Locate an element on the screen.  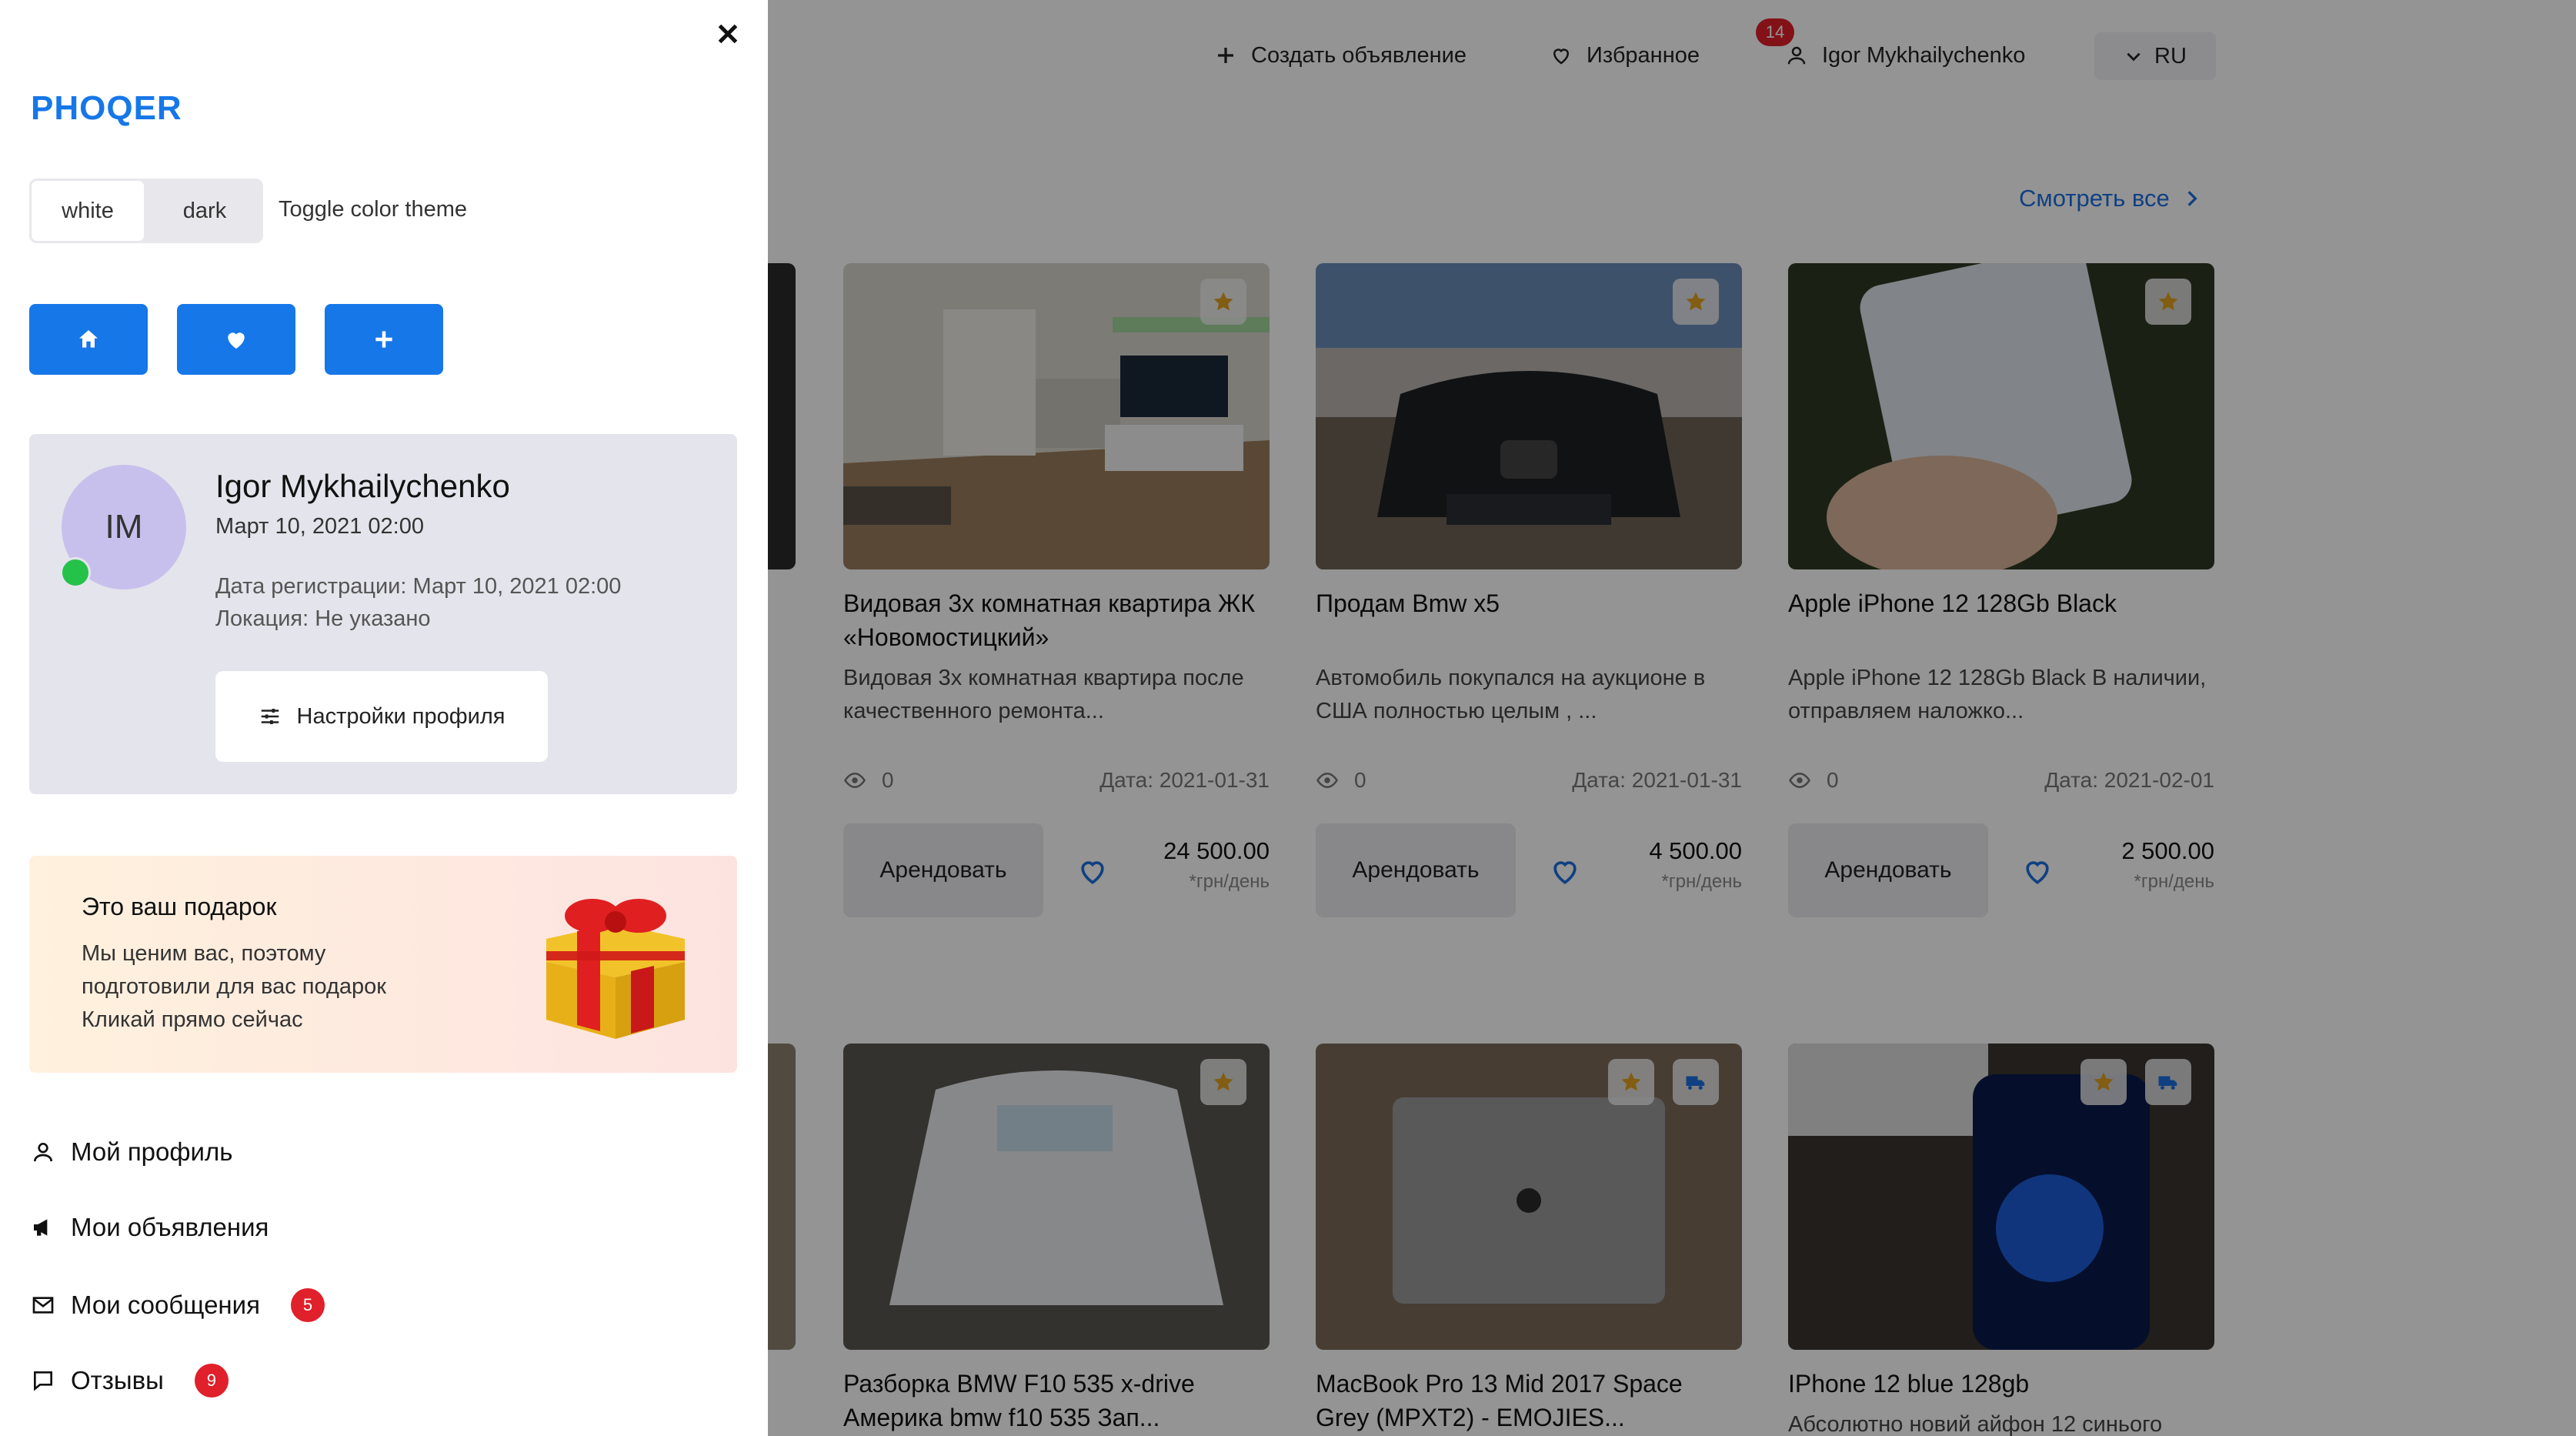
menu-item-my-profile: Мой профиль is located at coordinates (131, 1152).